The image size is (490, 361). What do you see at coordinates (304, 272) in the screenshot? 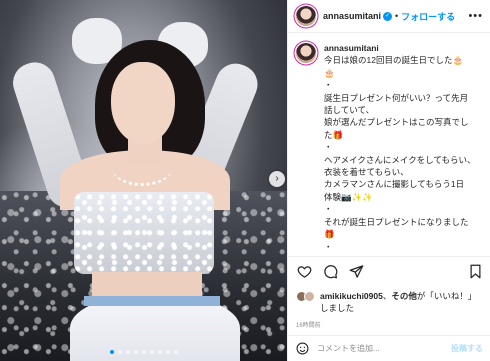
I see `heart-icon` at bounding box center [304, 272].